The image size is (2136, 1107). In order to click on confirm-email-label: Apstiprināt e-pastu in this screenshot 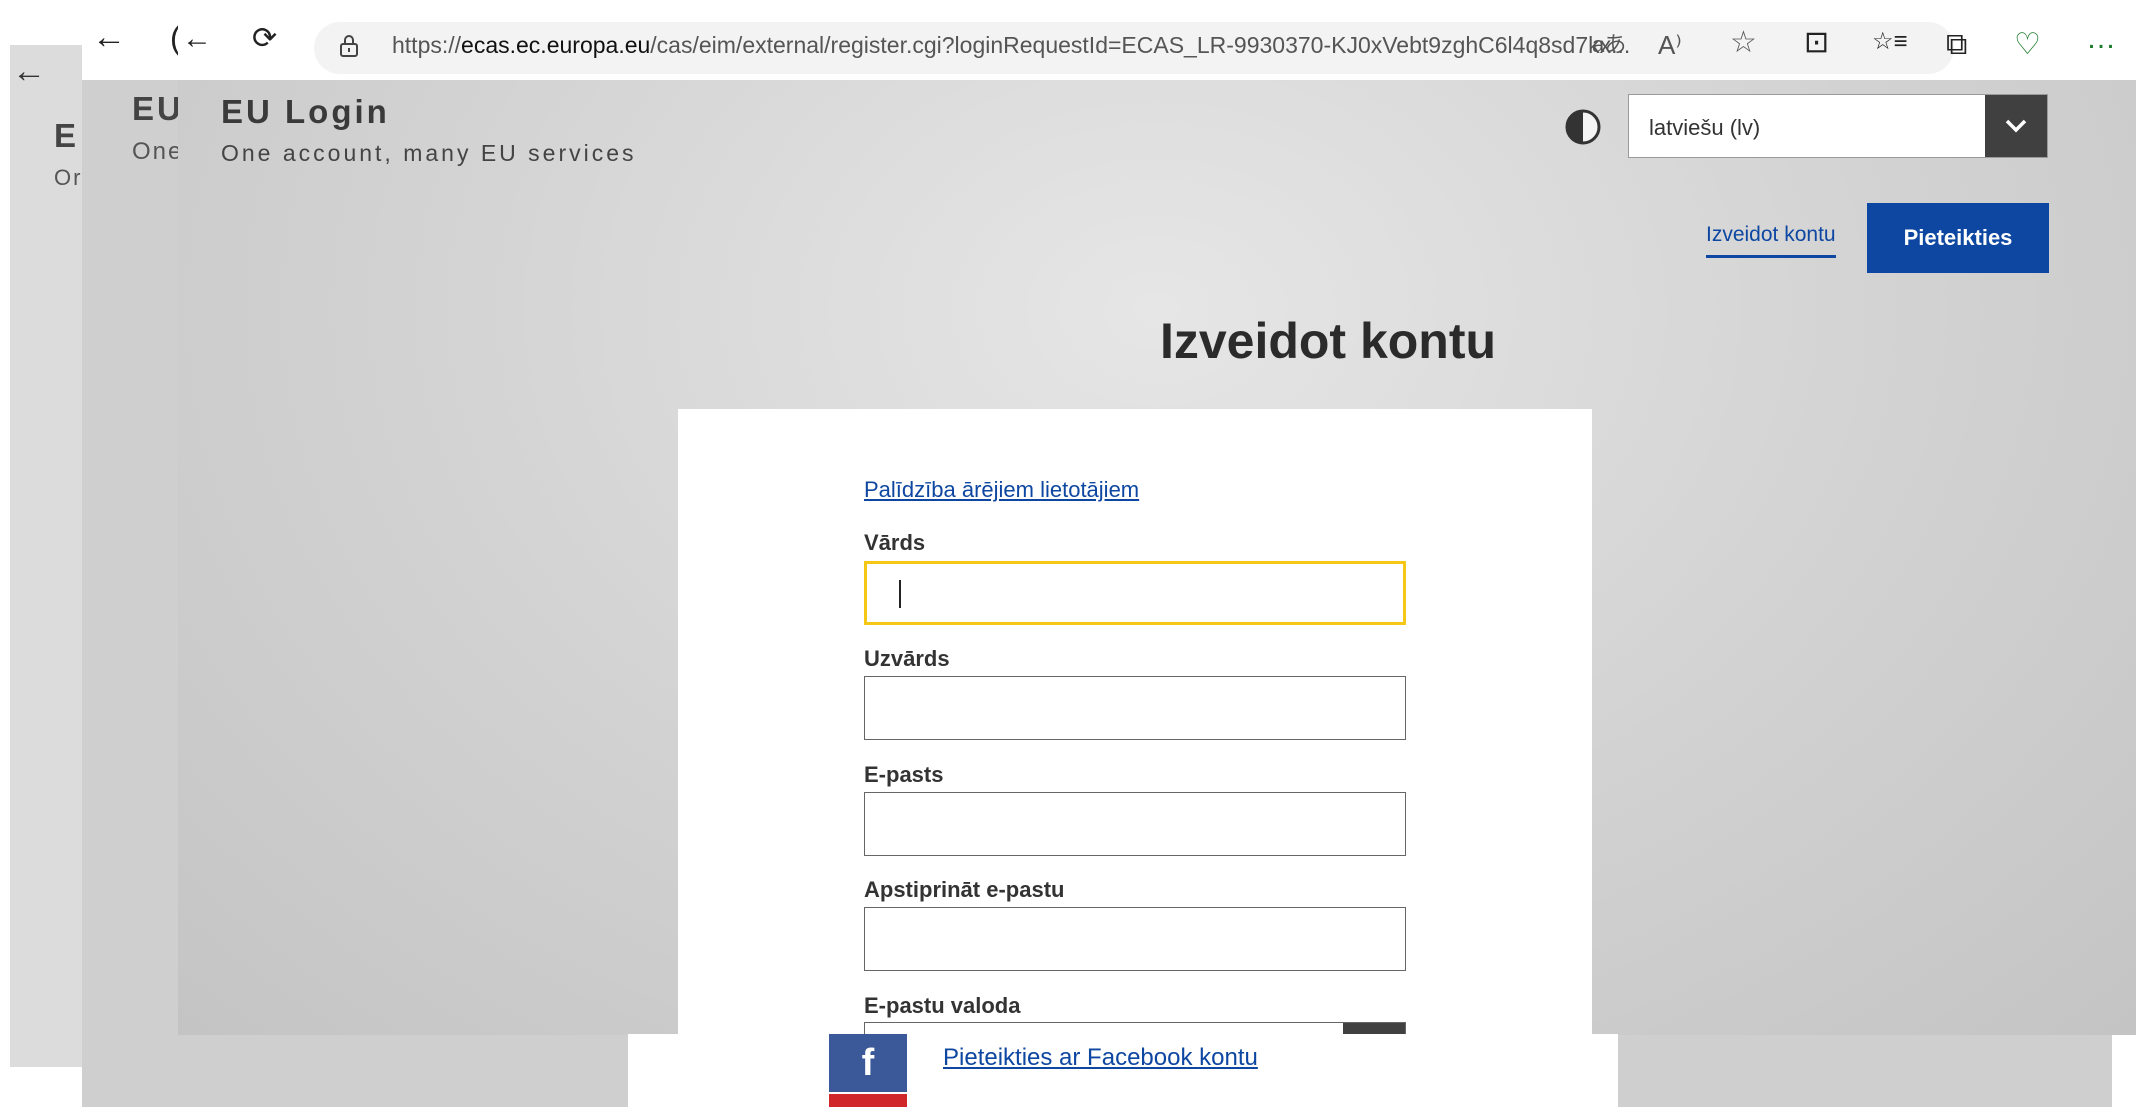, I will do `click(964, 889)`.